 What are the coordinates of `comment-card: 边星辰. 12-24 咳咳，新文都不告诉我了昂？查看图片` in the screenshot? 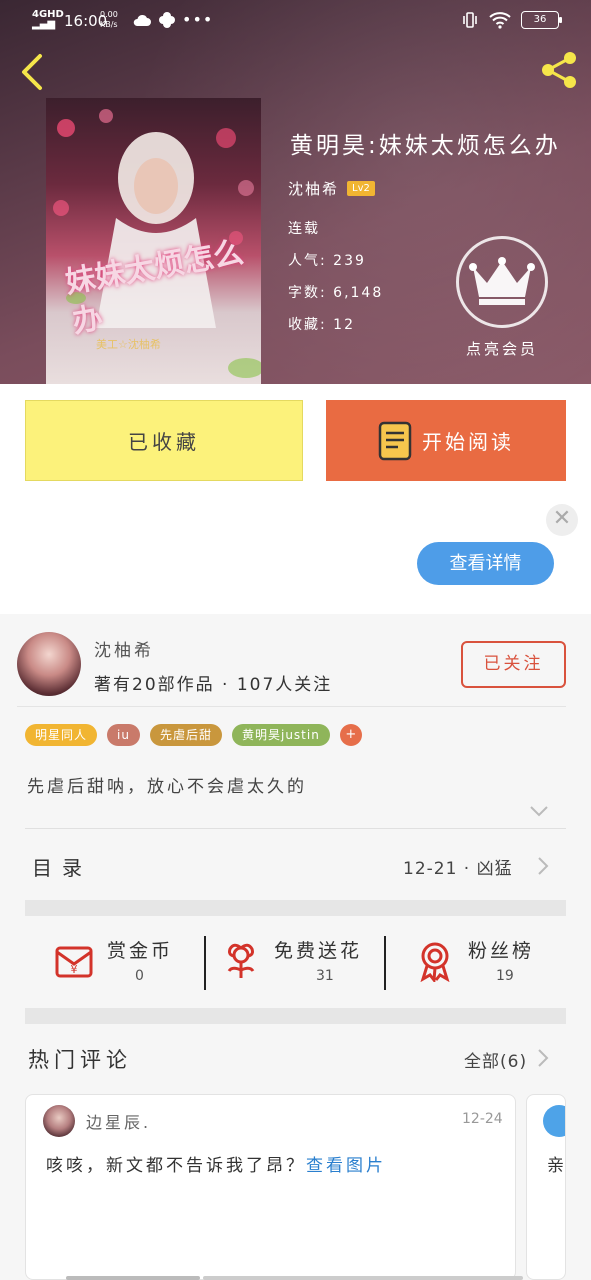 It's located at (270, 1187).